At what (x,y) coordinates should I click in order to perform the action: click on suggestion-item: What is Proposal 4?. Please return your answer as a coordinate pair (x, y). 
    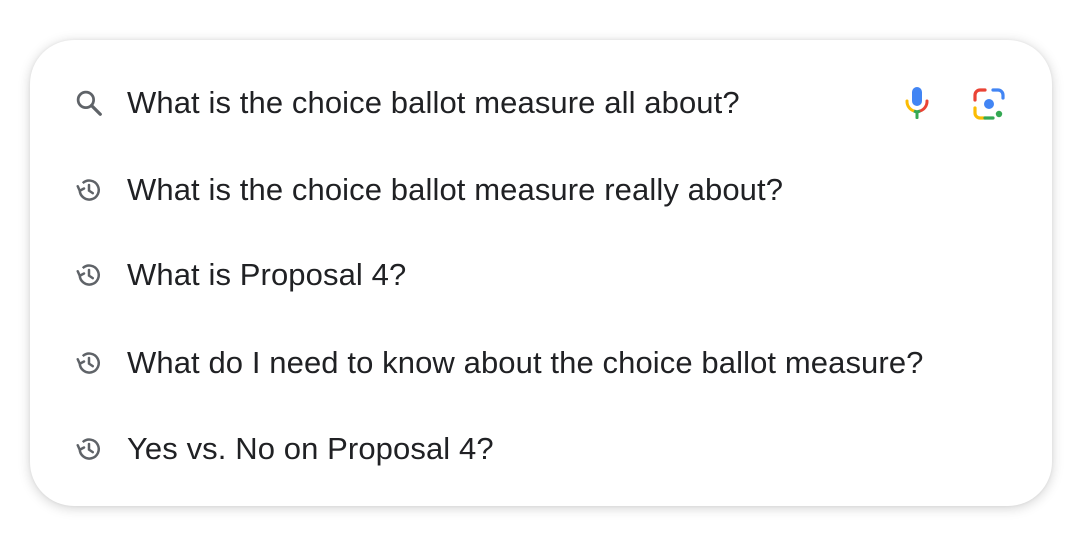
    Looking at the image, I should click on (541, 275).